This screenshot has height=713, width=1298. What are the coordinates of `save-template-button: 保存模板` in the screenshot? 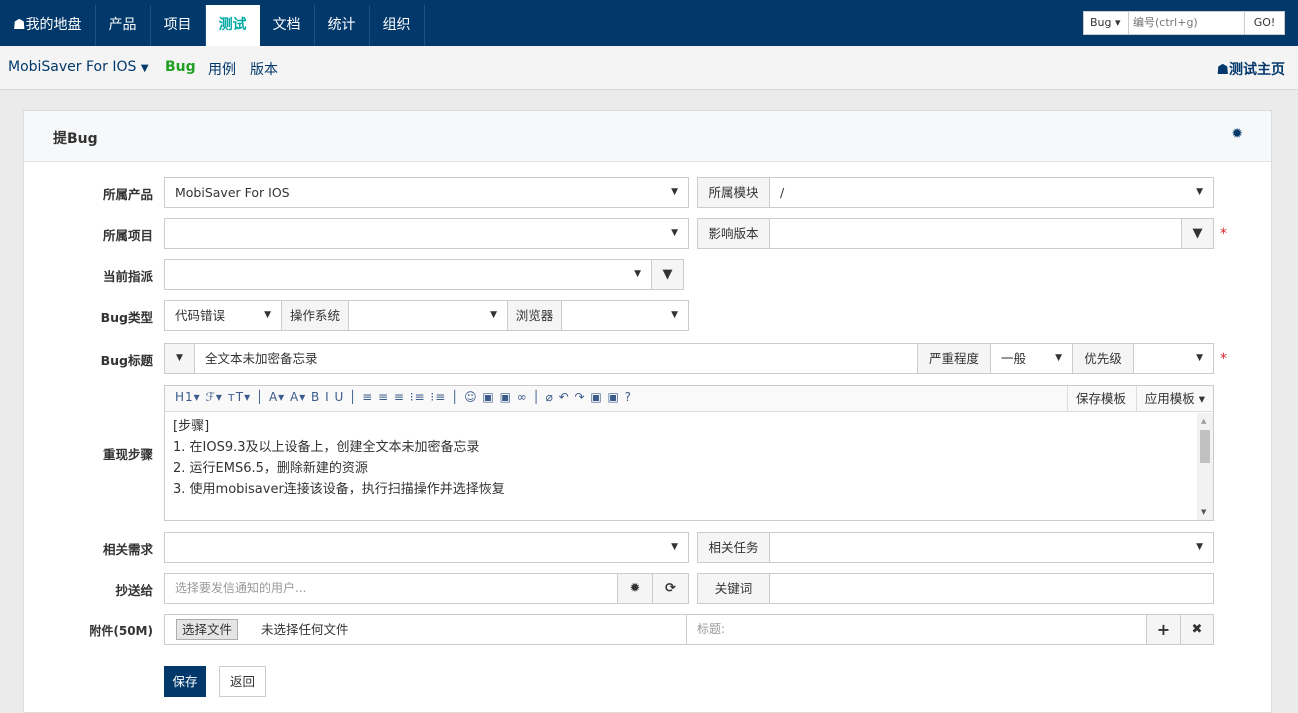 It's located at (1100, 399).